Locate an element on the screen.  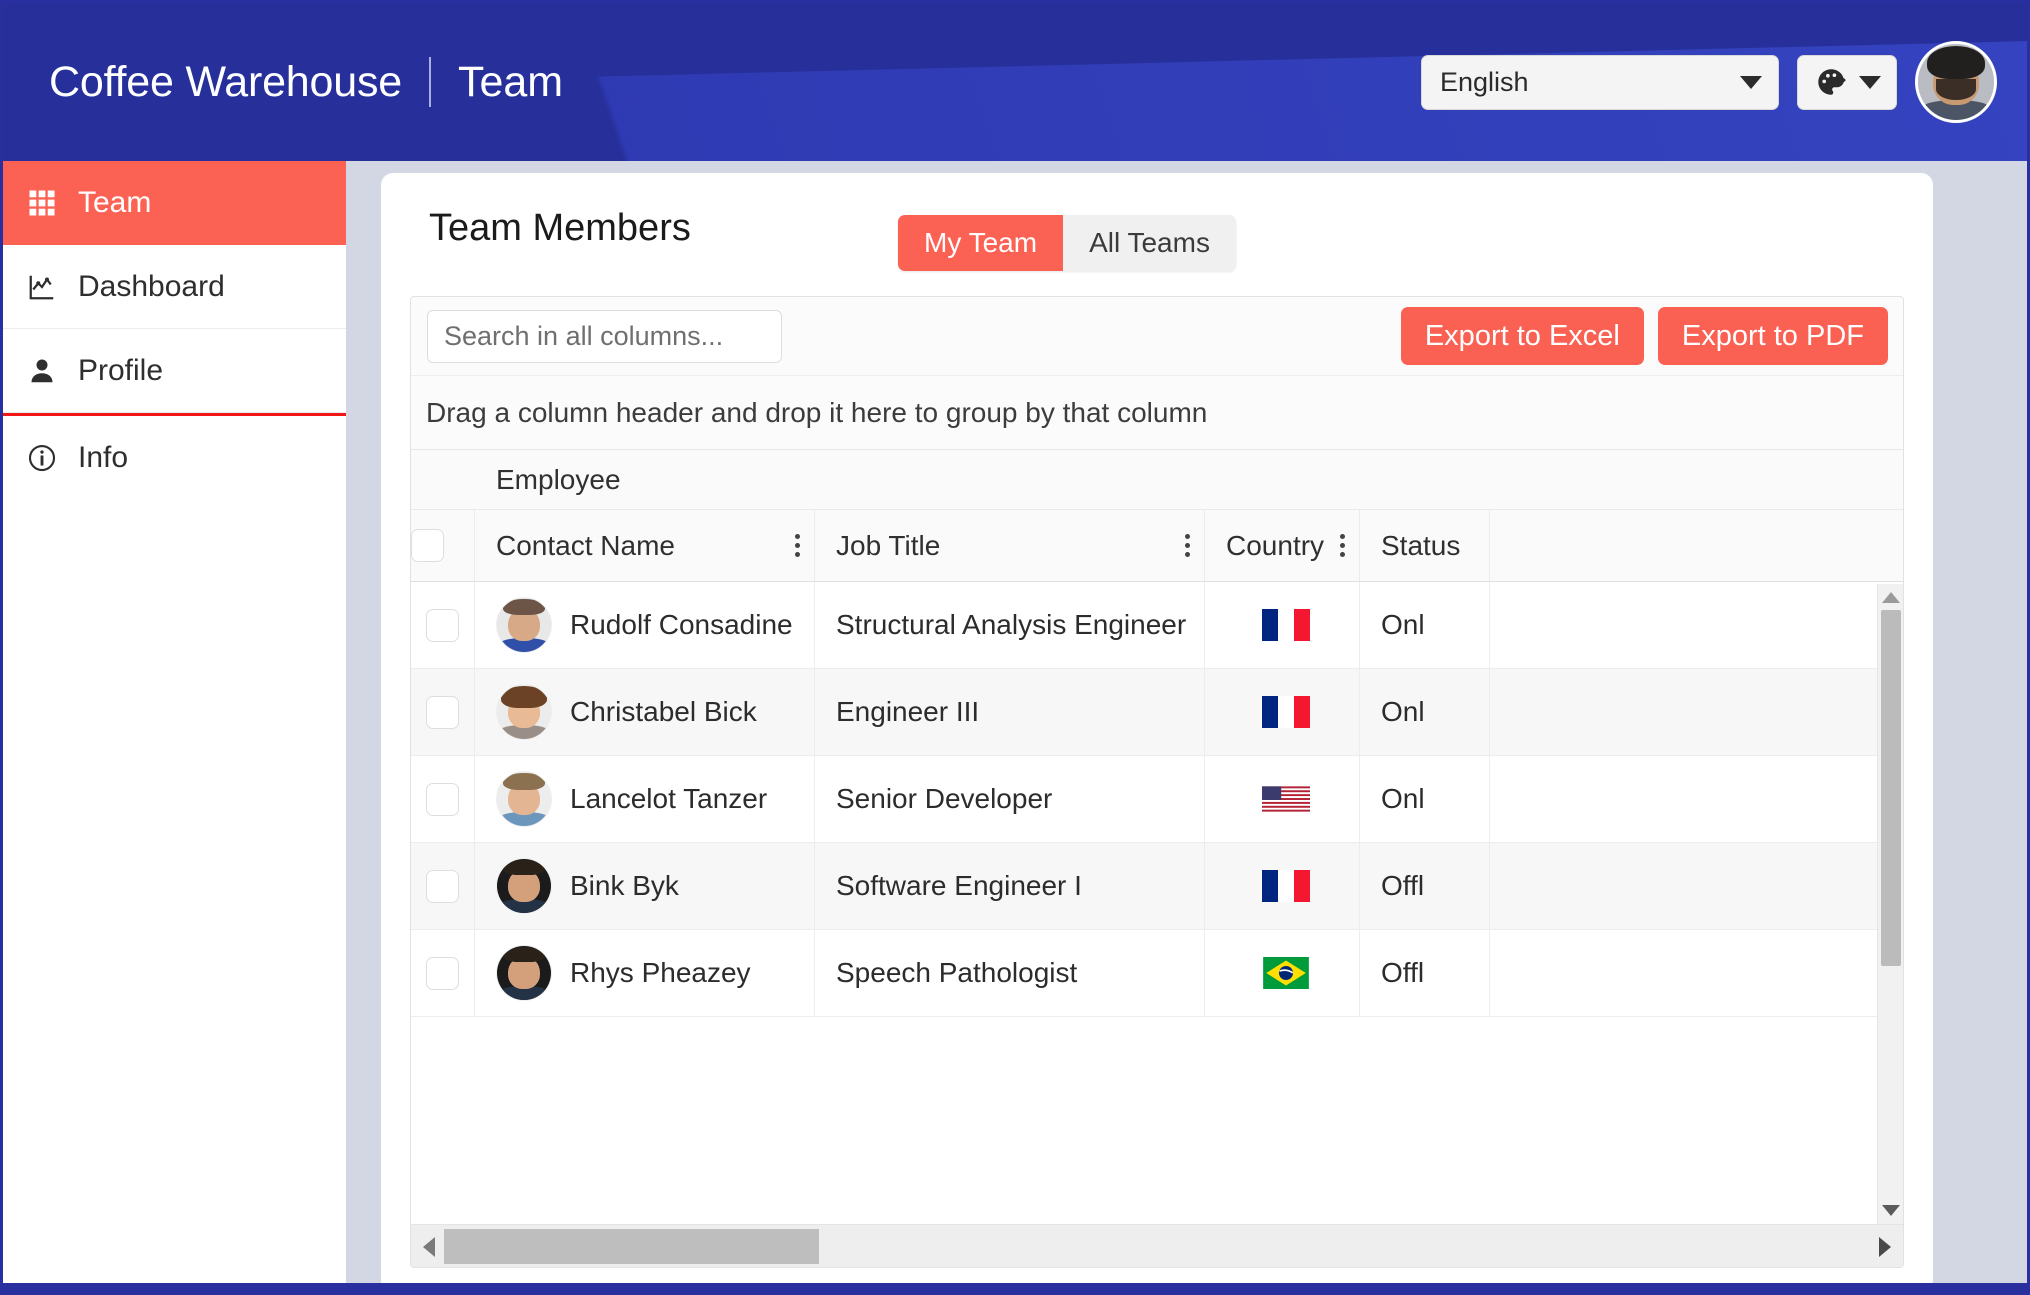
grid-vertical-scrollbar is located at coordinates (1890, 904).